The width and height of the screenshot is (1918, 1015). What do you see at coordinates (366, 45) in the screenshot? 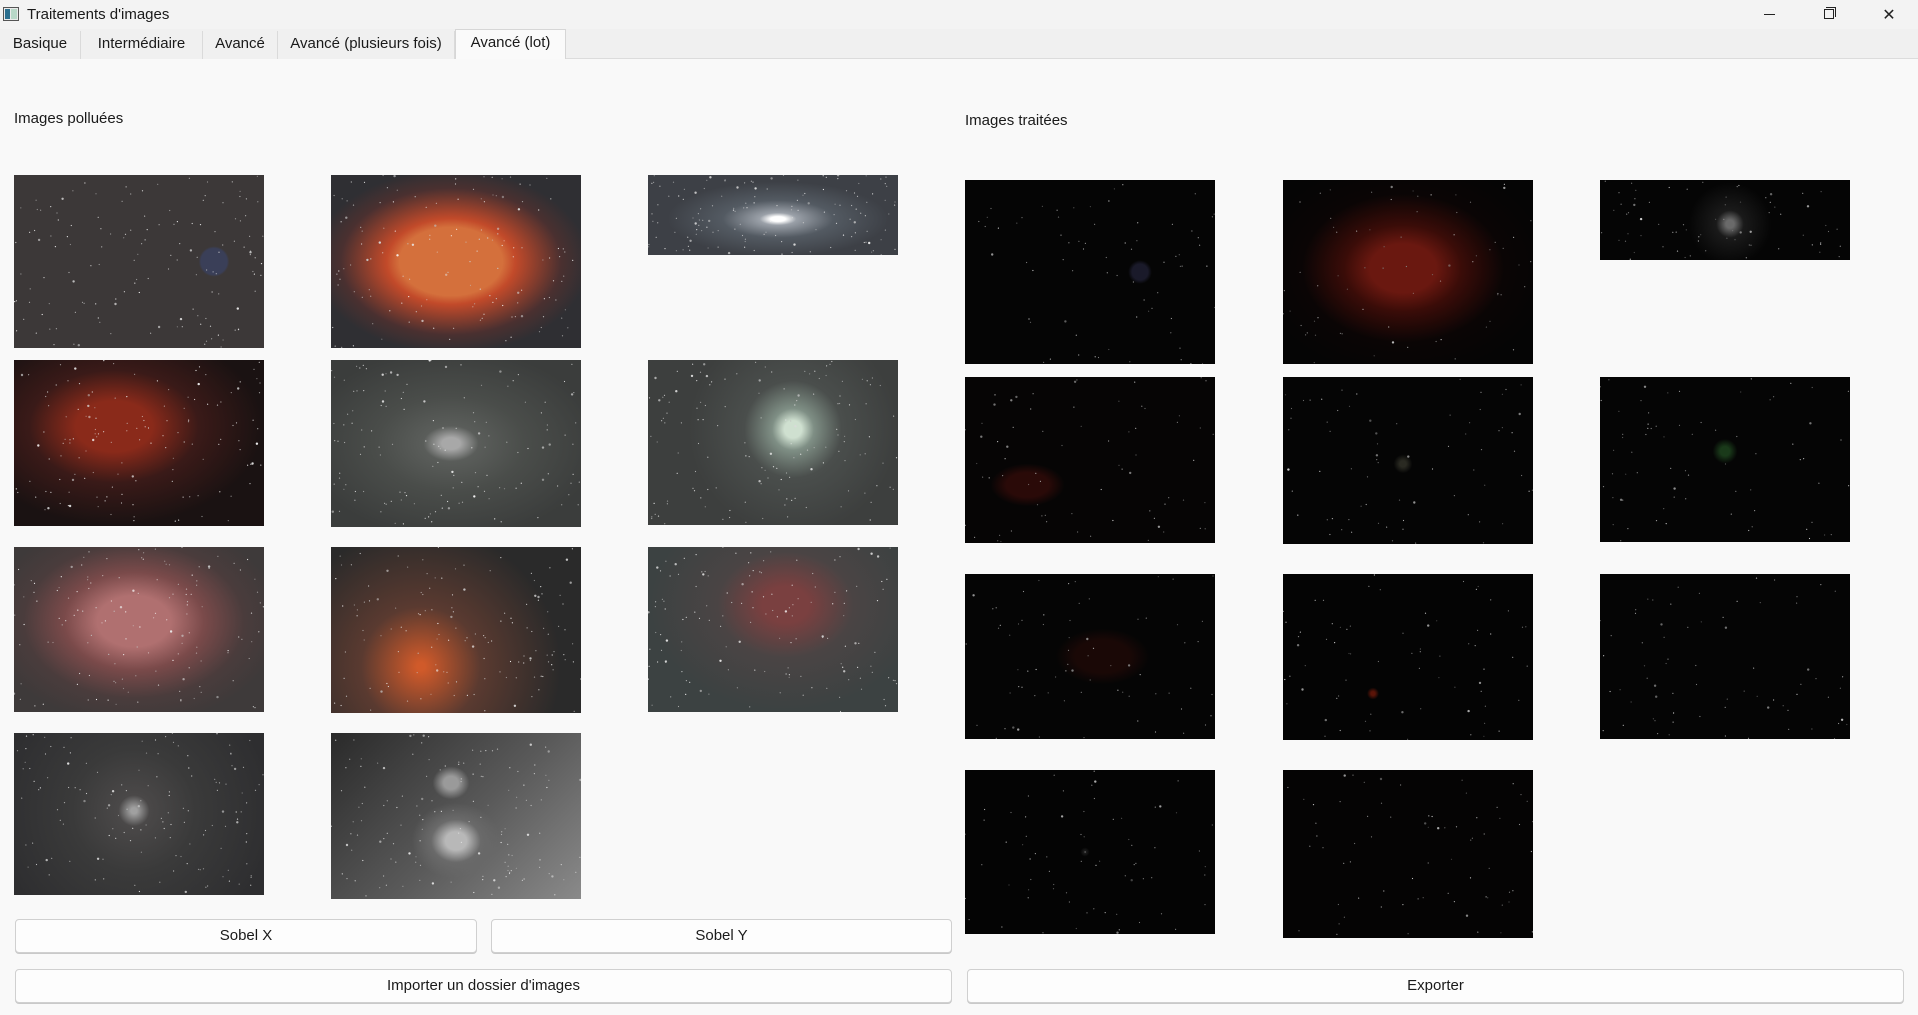
I see `tab-avance-plusieurs-fois: Avancé (plusieurs fois)` at bounding box center [366, 45].